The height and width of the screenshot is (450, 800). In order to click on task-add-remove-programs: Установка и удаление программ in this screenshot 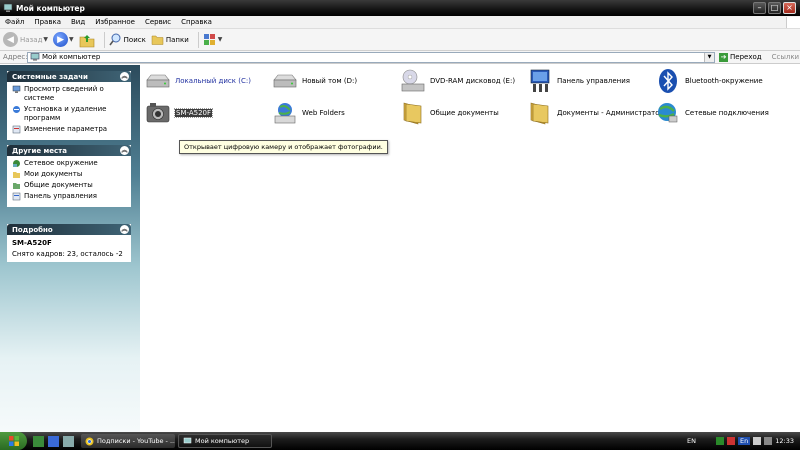, I will do `click(69, 114)`.